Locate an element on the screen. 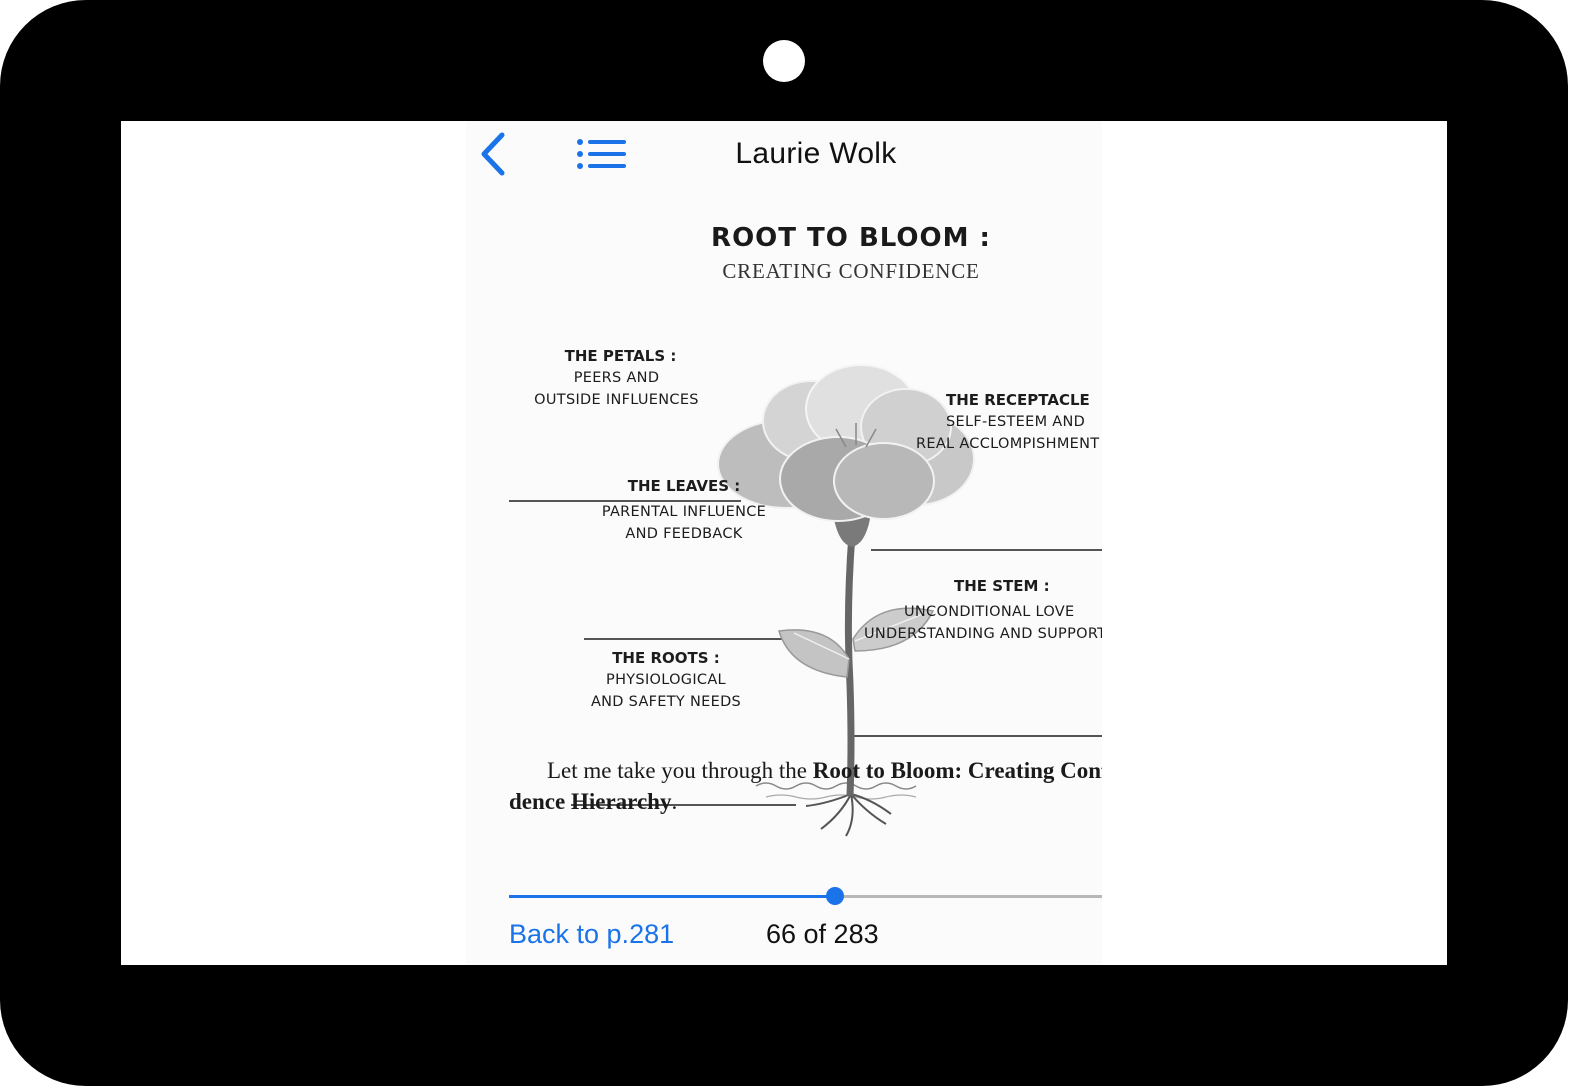  list-icon is located at coordinates (601, 154).